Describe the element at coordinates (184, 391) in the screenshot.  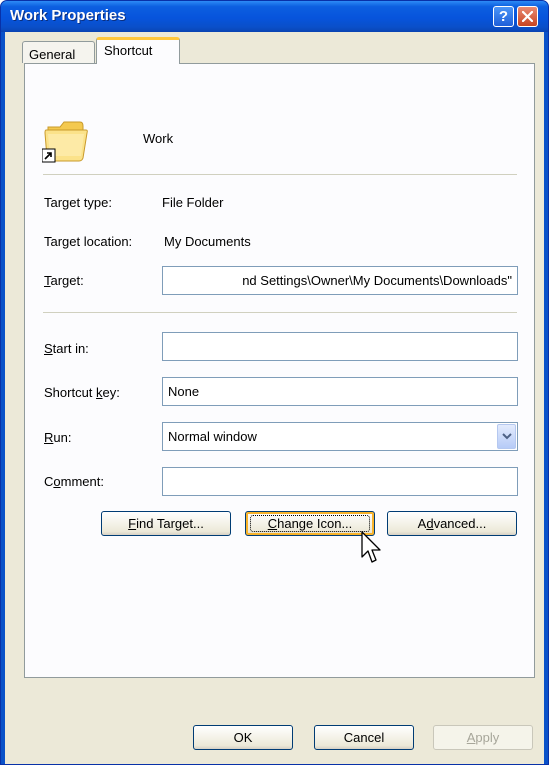
I see `shortcut-key-field-value: None` at that location.